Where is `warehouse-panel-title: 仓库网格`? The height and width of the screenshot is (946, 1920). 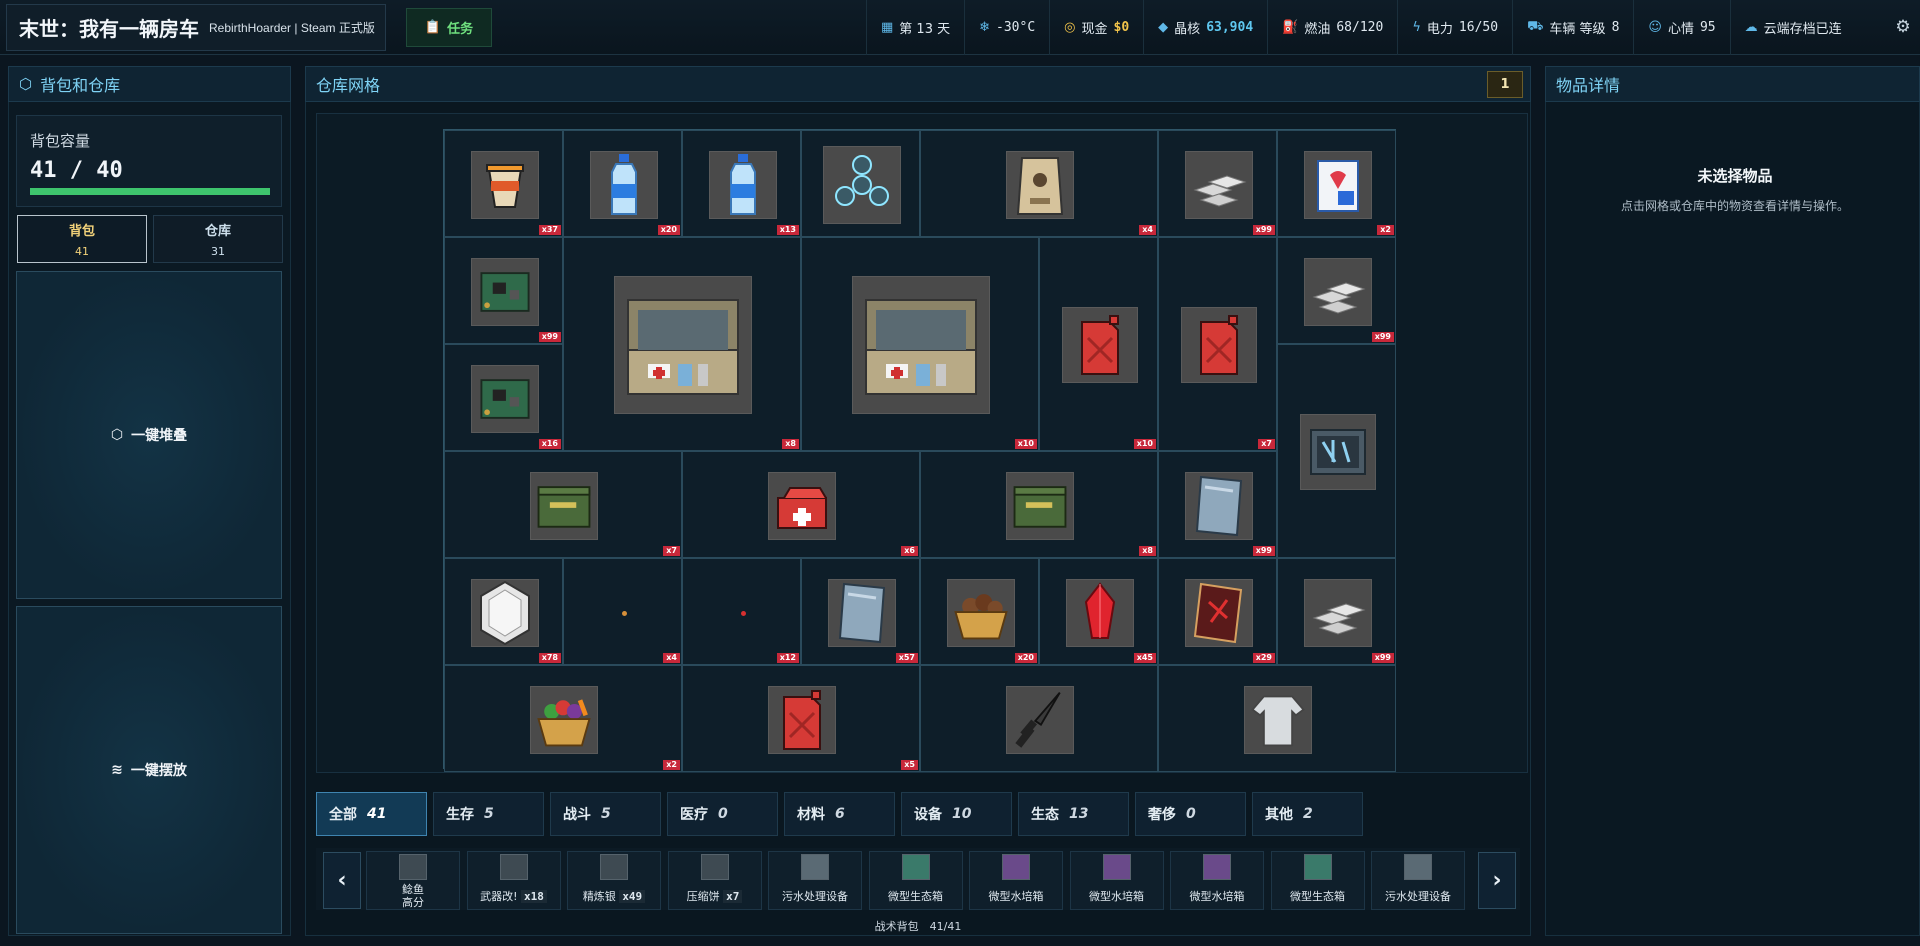 warehouse-panel-title: 仓库网格 is located at coordinates (348, 85).